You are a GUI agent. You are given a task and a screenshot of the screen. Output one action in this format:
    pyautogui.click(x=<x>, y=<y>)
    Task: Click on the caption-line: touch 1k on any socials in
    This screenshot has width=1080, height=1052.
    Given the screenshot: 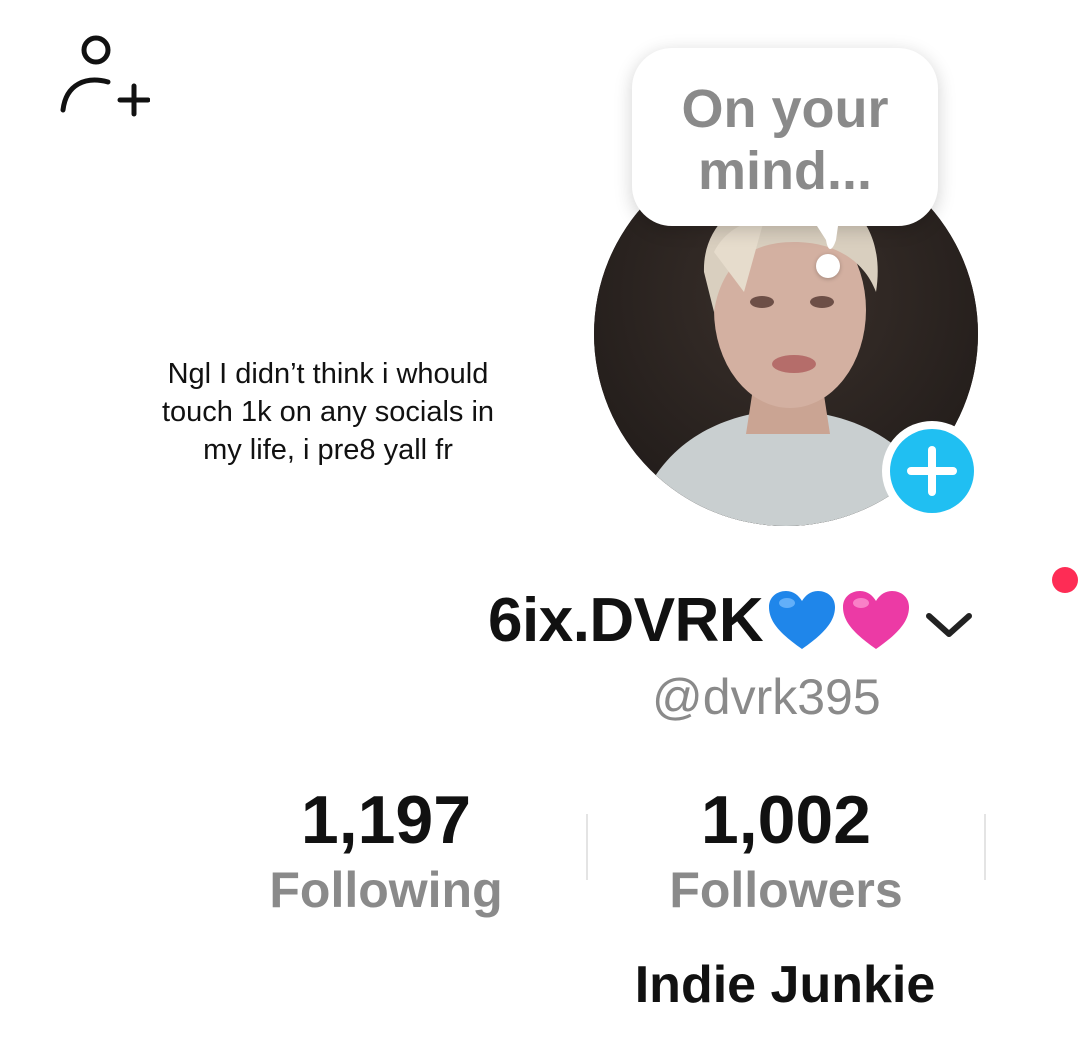 What is the action you would take?
    pyautogui.click(x=328, y=412)
    